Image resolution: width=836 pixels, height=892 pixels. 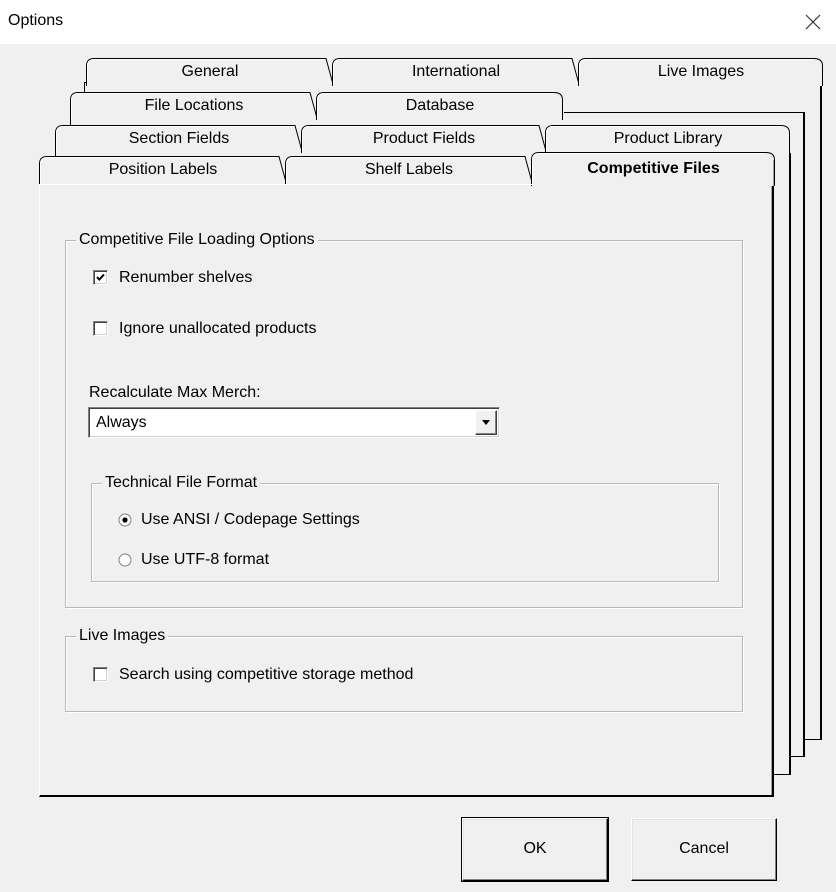 I want to click on tab-section-fields-label: Section Fields, so click(x=179, y=138).